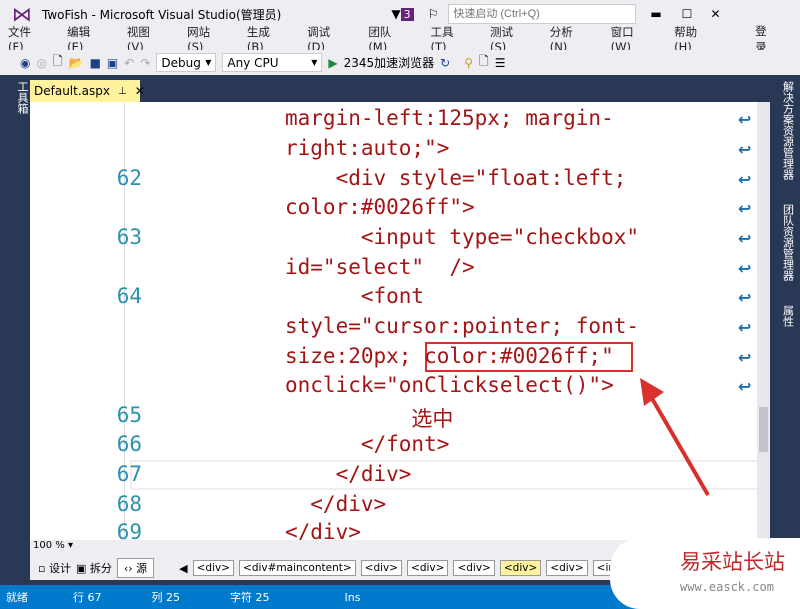  What do you see at coordinates (49, 545) in the screenshot?
I see `zoom-select: 100 %` at bounding box center [49, 545].